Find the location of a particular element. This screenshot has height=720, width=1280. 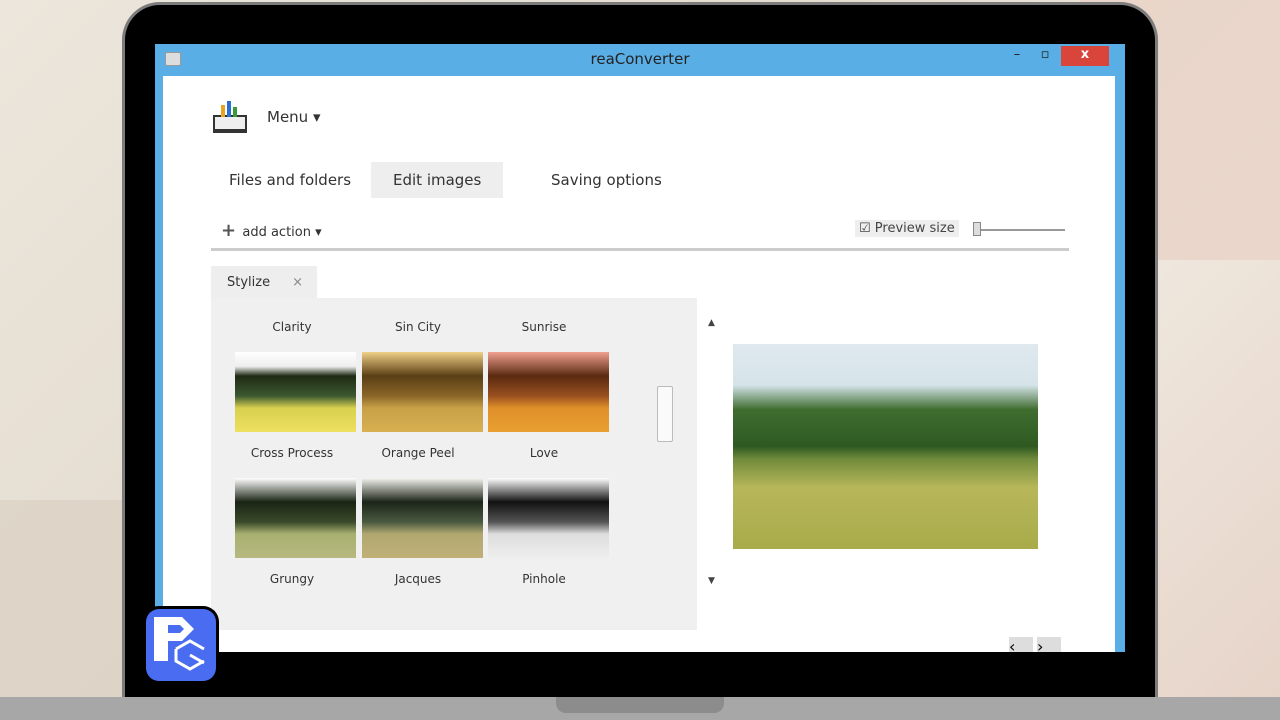

preview-size-slider is located at coordinates (1020, 230).